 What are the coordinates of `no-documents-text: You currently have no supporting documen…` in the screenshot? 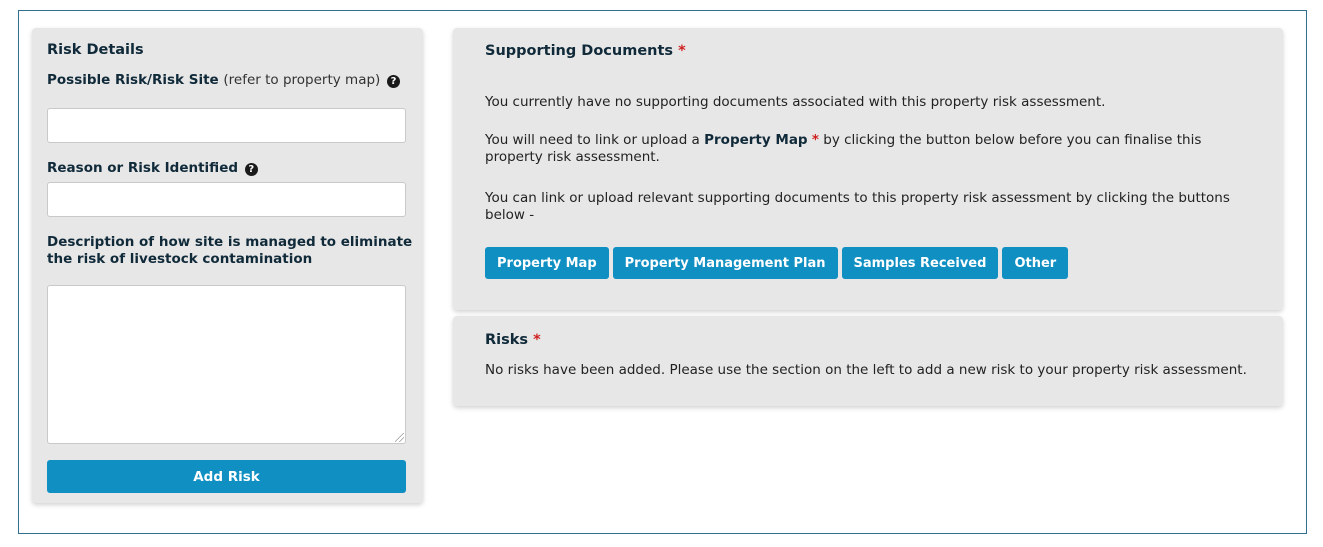 It's located at (795, 102).